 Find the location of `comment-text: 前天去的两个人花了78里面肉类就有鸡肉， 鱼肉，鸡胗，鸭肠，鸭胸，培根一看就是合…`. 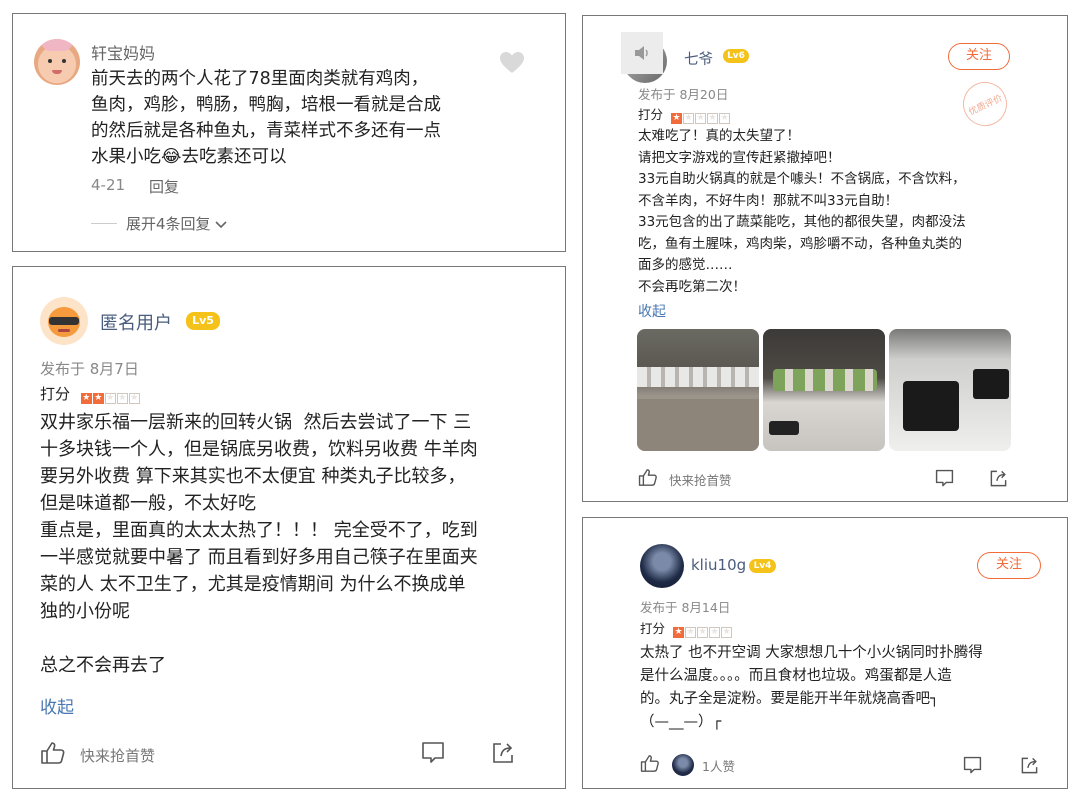

comment-text: 前天去的两个人花了78里面肉类就有鸡肉， 鱼肉，鸡胗，鸭肠，鸭胸，培根一看就是合… is located at coordinates (266, 118).